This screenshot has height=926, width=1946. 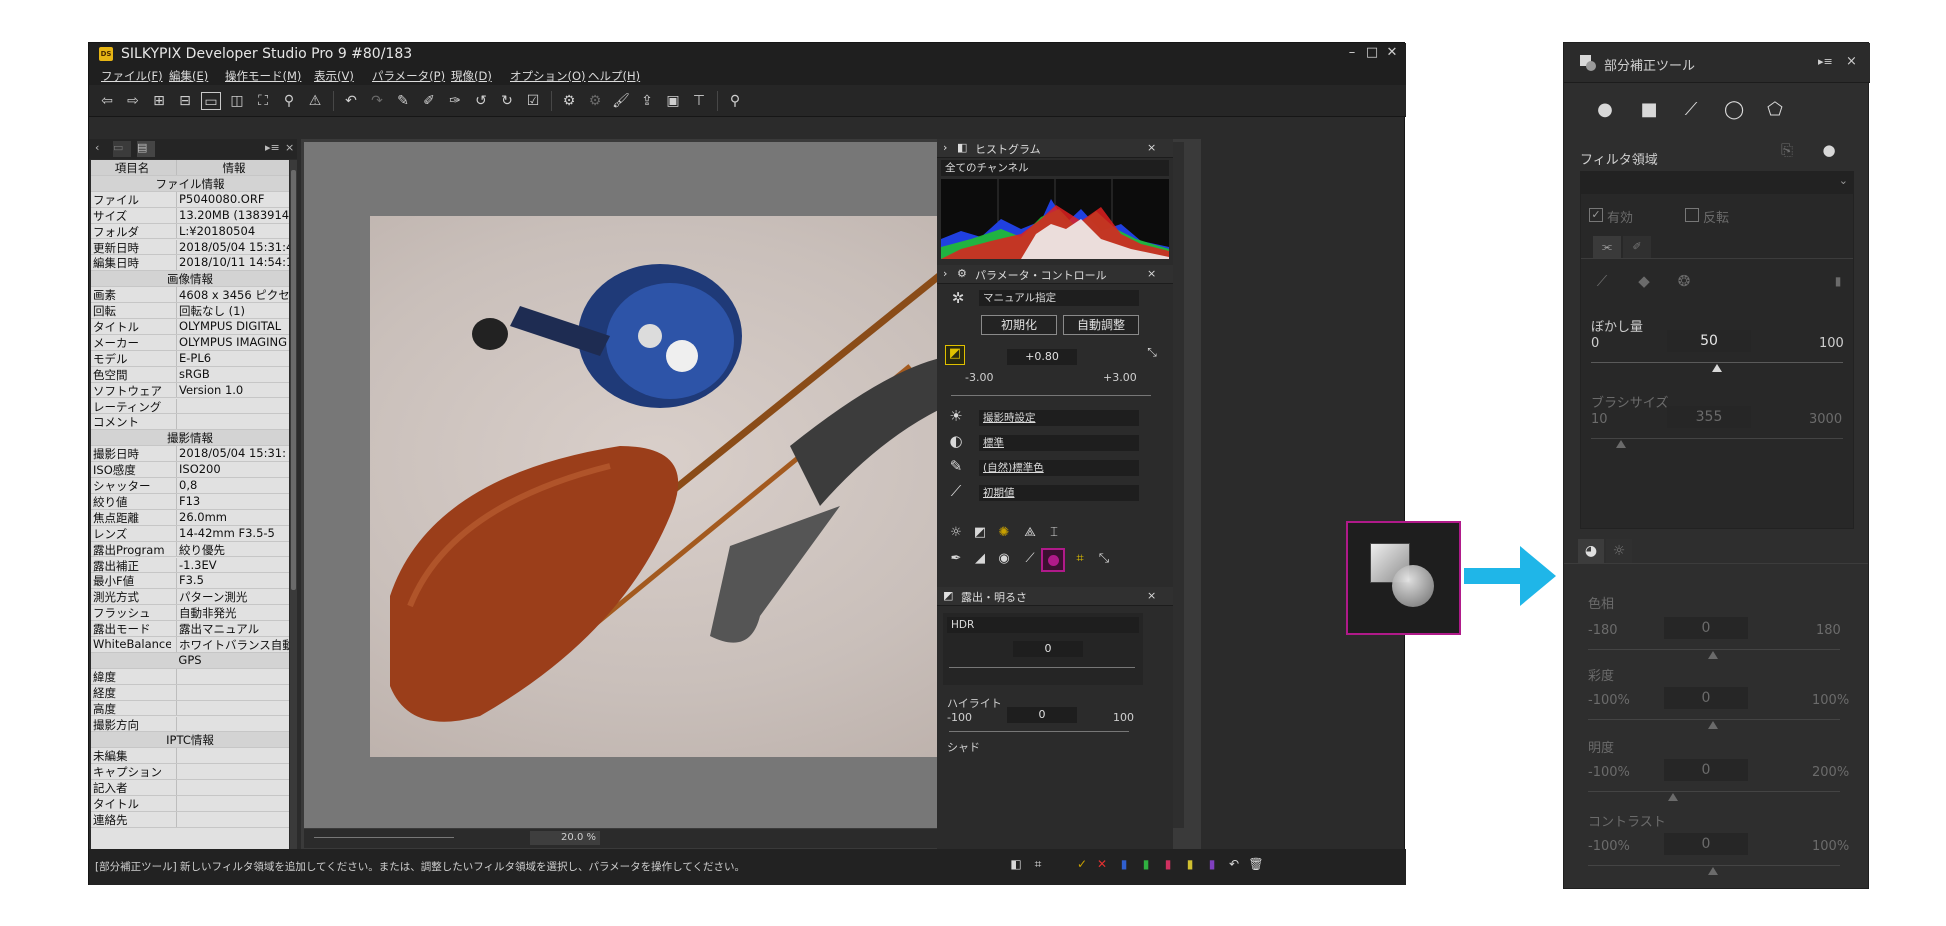 I want to click on exposure-tab-icon: ☼, so click(x=1619, y=551).